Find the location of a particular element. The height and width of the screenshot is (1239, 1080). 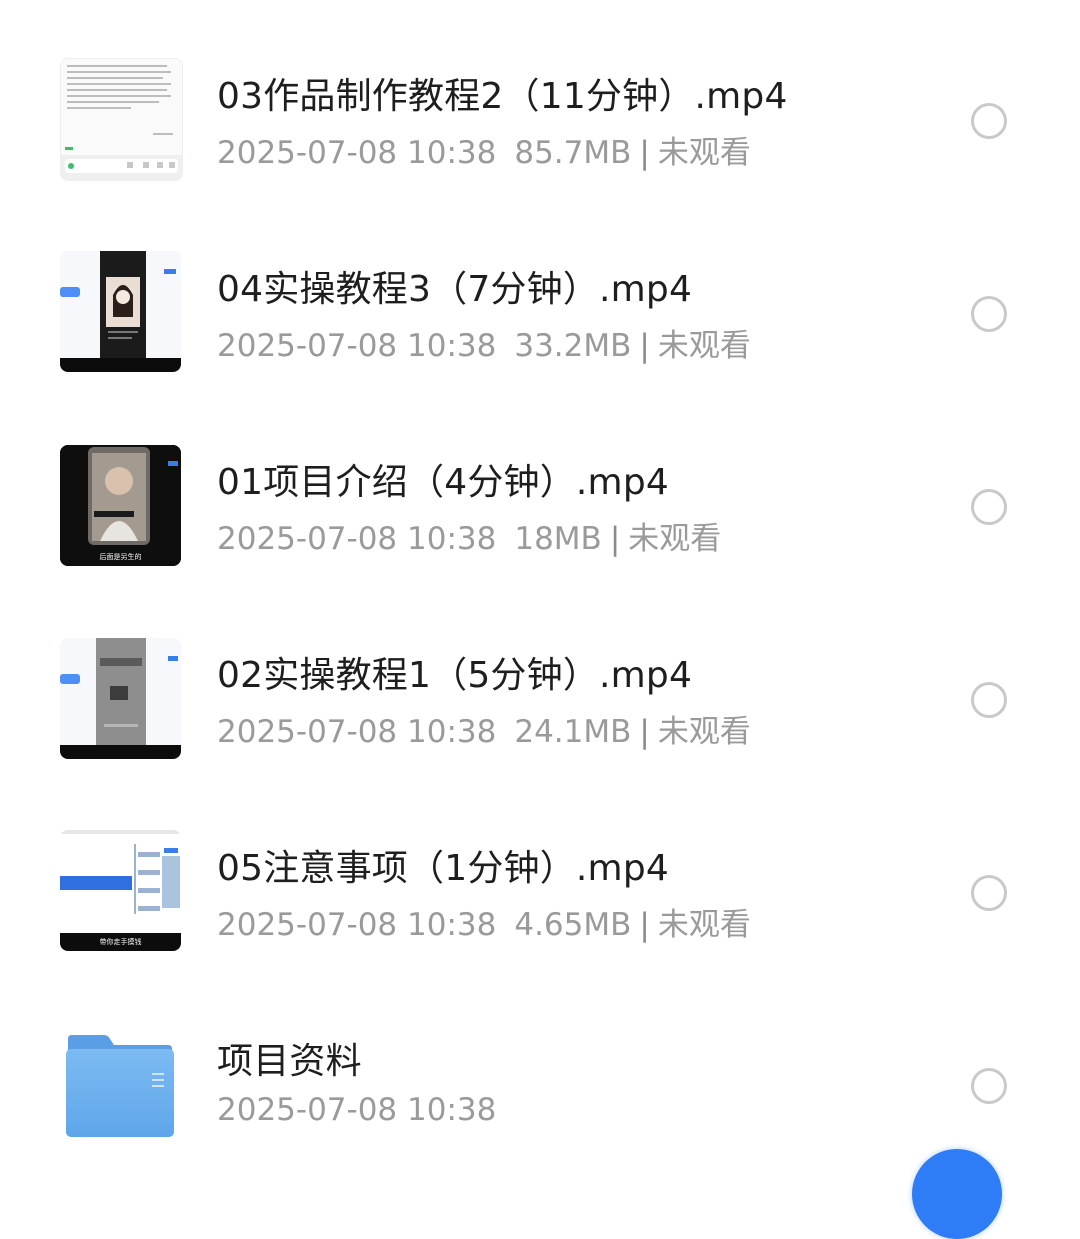

video-thumbnail-text-icon is located at coordinates (121, 119).